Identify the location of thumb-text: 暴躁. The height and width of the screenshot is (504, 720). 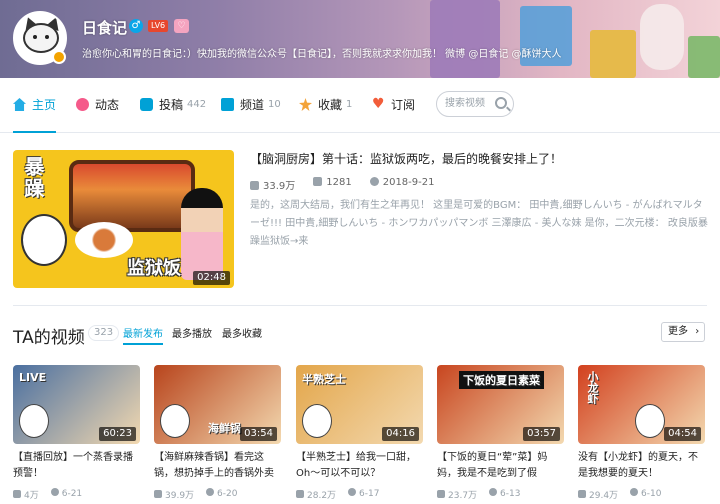
(33, 178).